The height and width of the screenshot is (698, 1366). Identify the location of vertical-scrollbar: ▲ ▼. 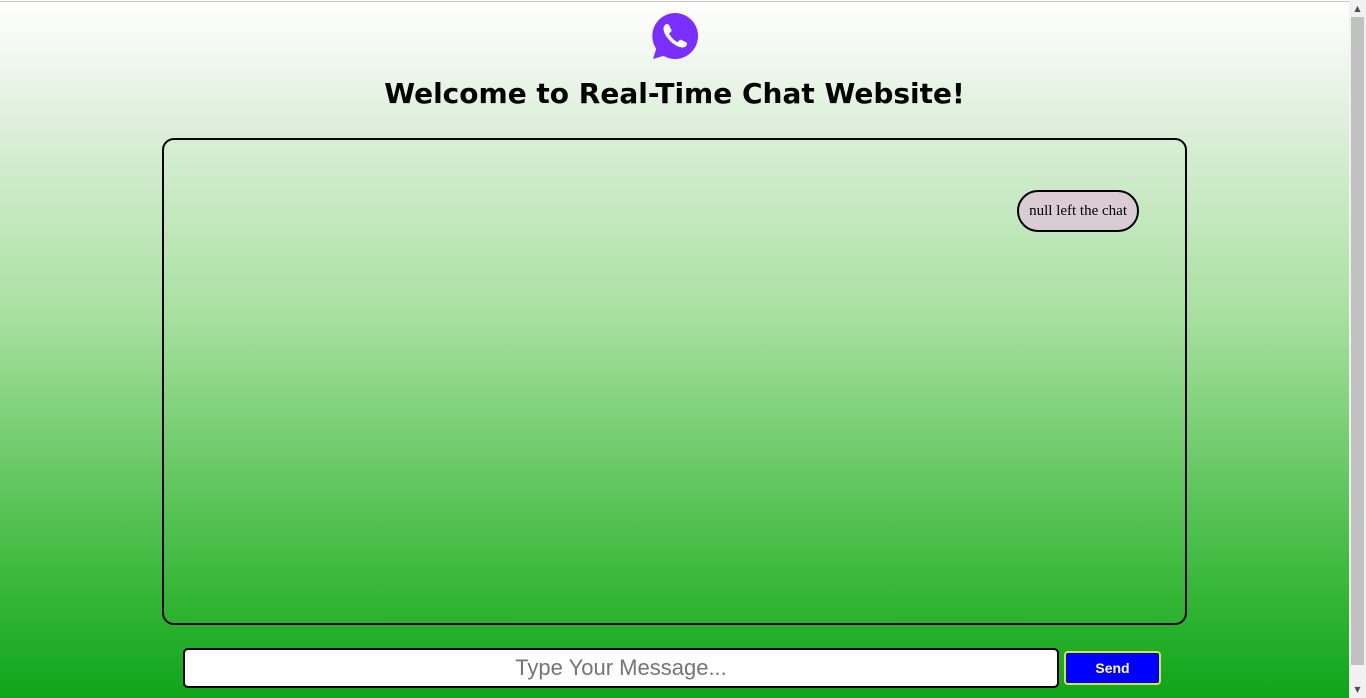
(1357, 349).